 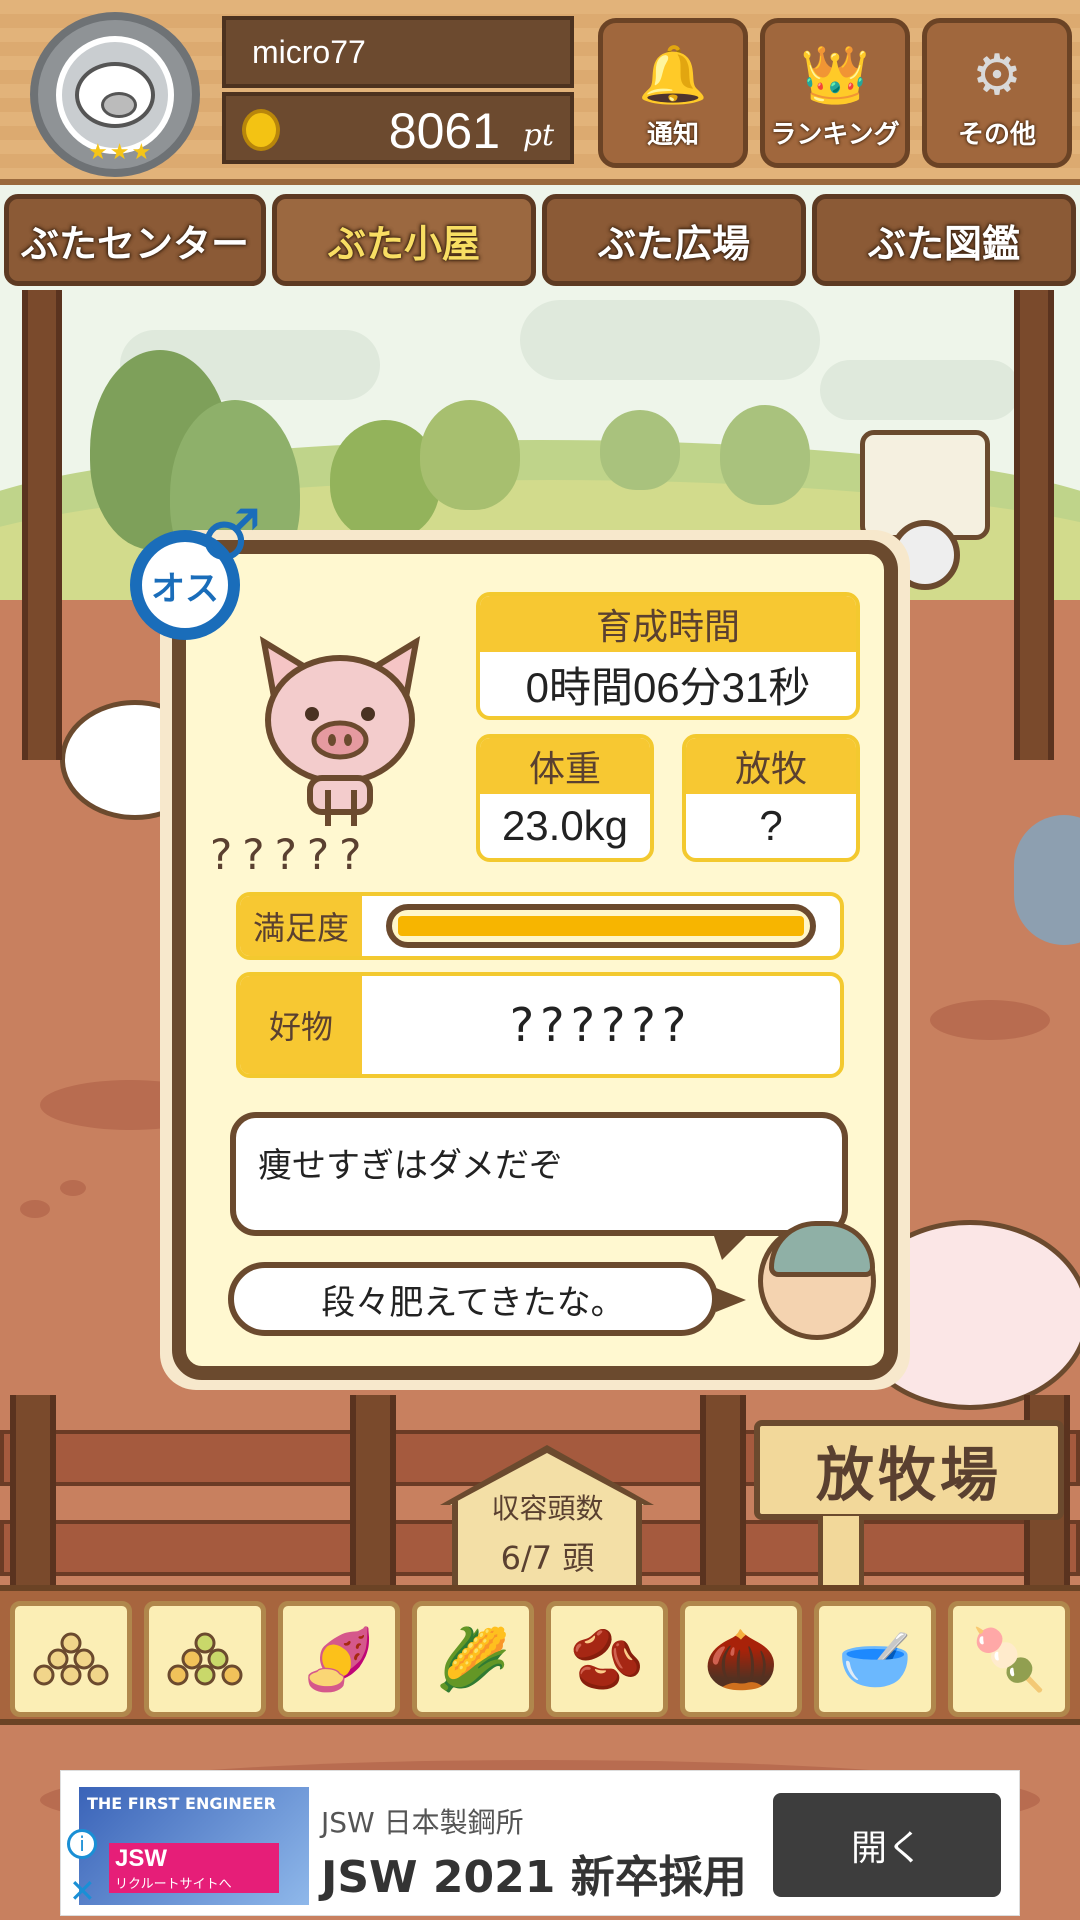 What do you see at coordinates (422, 1822) in the screenshot?
I see `ad-advertiser: JSW 日本製鋼所` at bounding box center [422, 1822].